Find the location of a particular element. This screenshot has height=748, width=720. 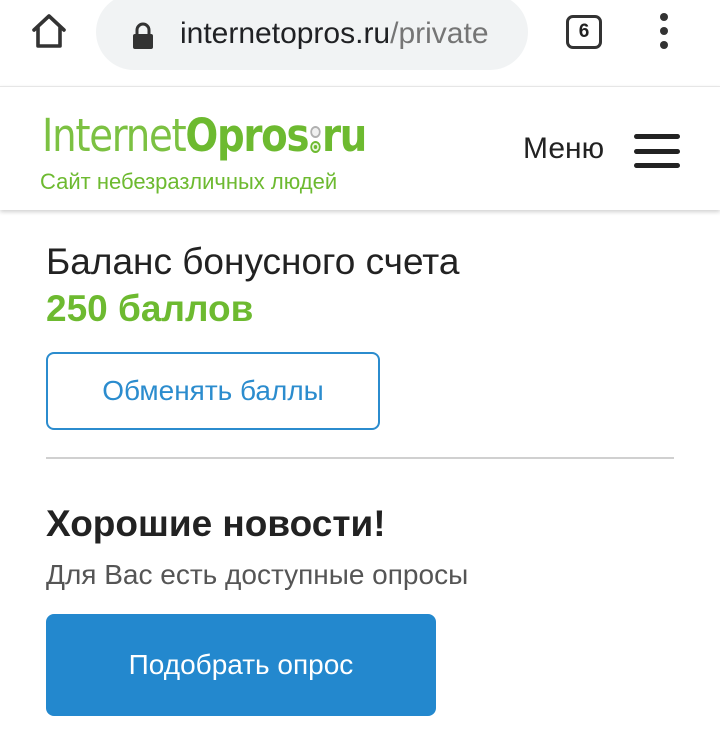

url-path: /private is located at coordinates (439, 33).